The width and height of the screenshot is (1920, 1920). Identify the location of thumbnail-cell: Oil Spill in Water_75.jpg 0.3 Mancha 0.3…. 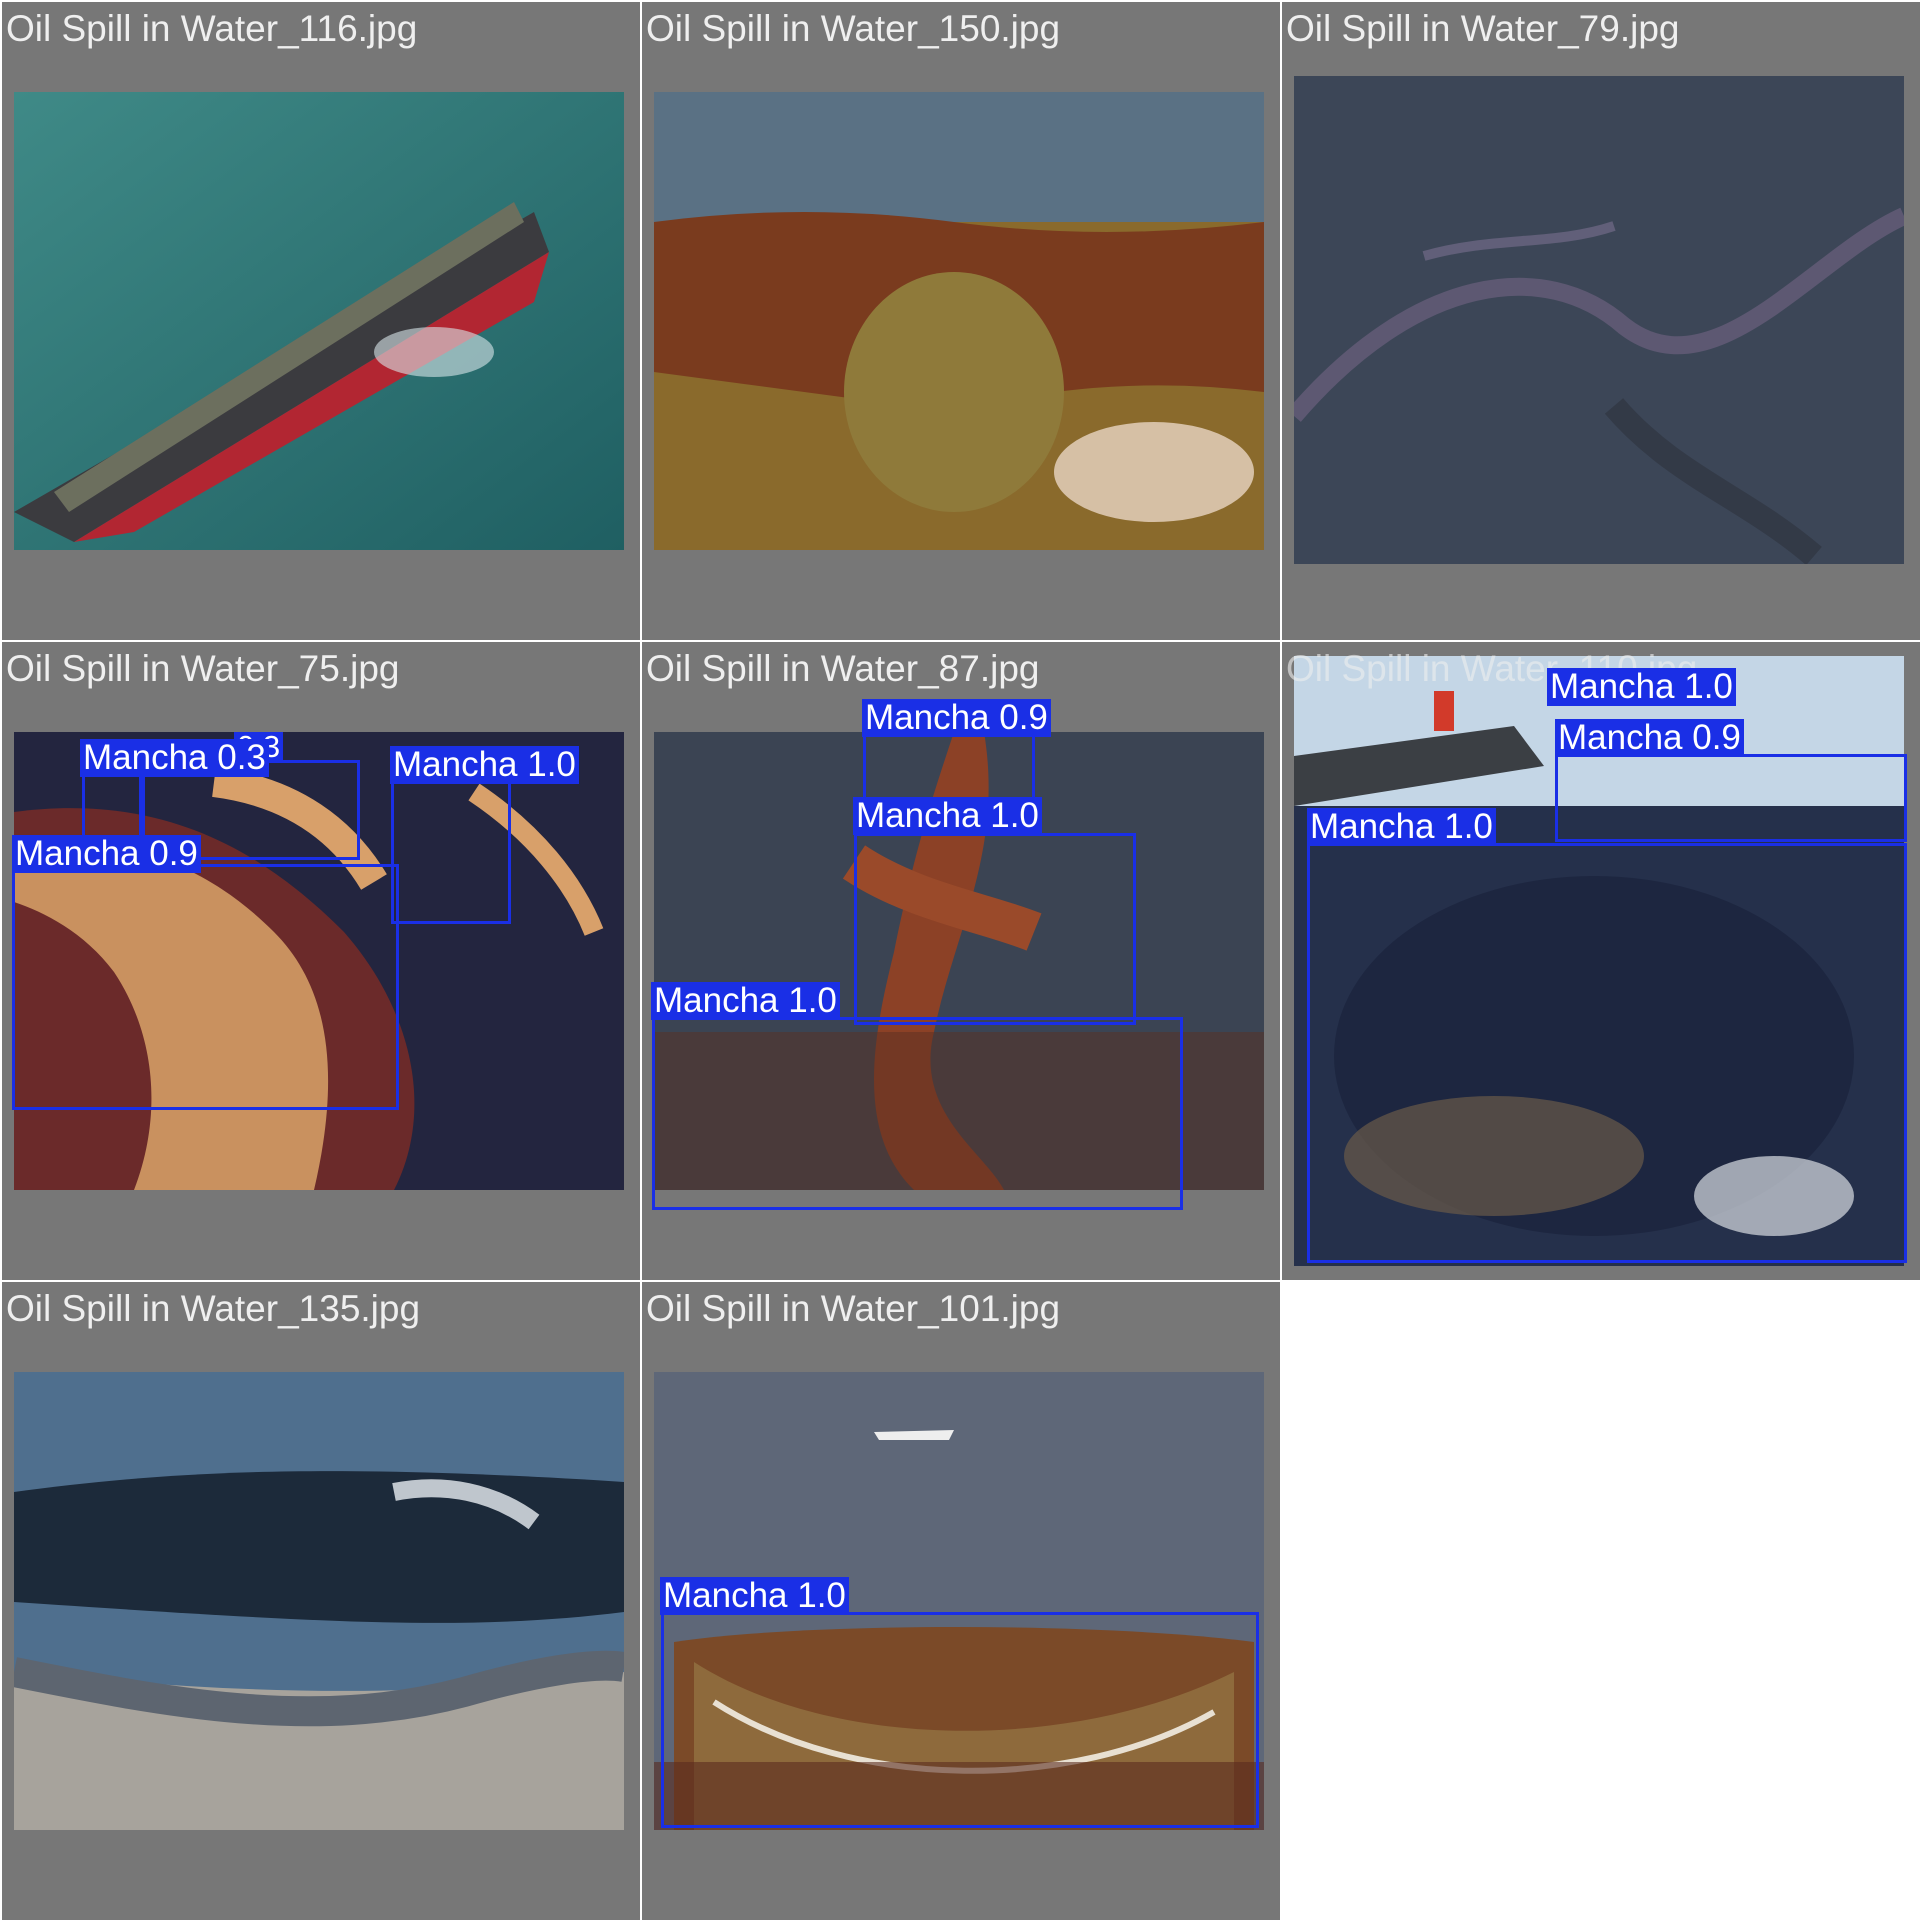
(321, 961).